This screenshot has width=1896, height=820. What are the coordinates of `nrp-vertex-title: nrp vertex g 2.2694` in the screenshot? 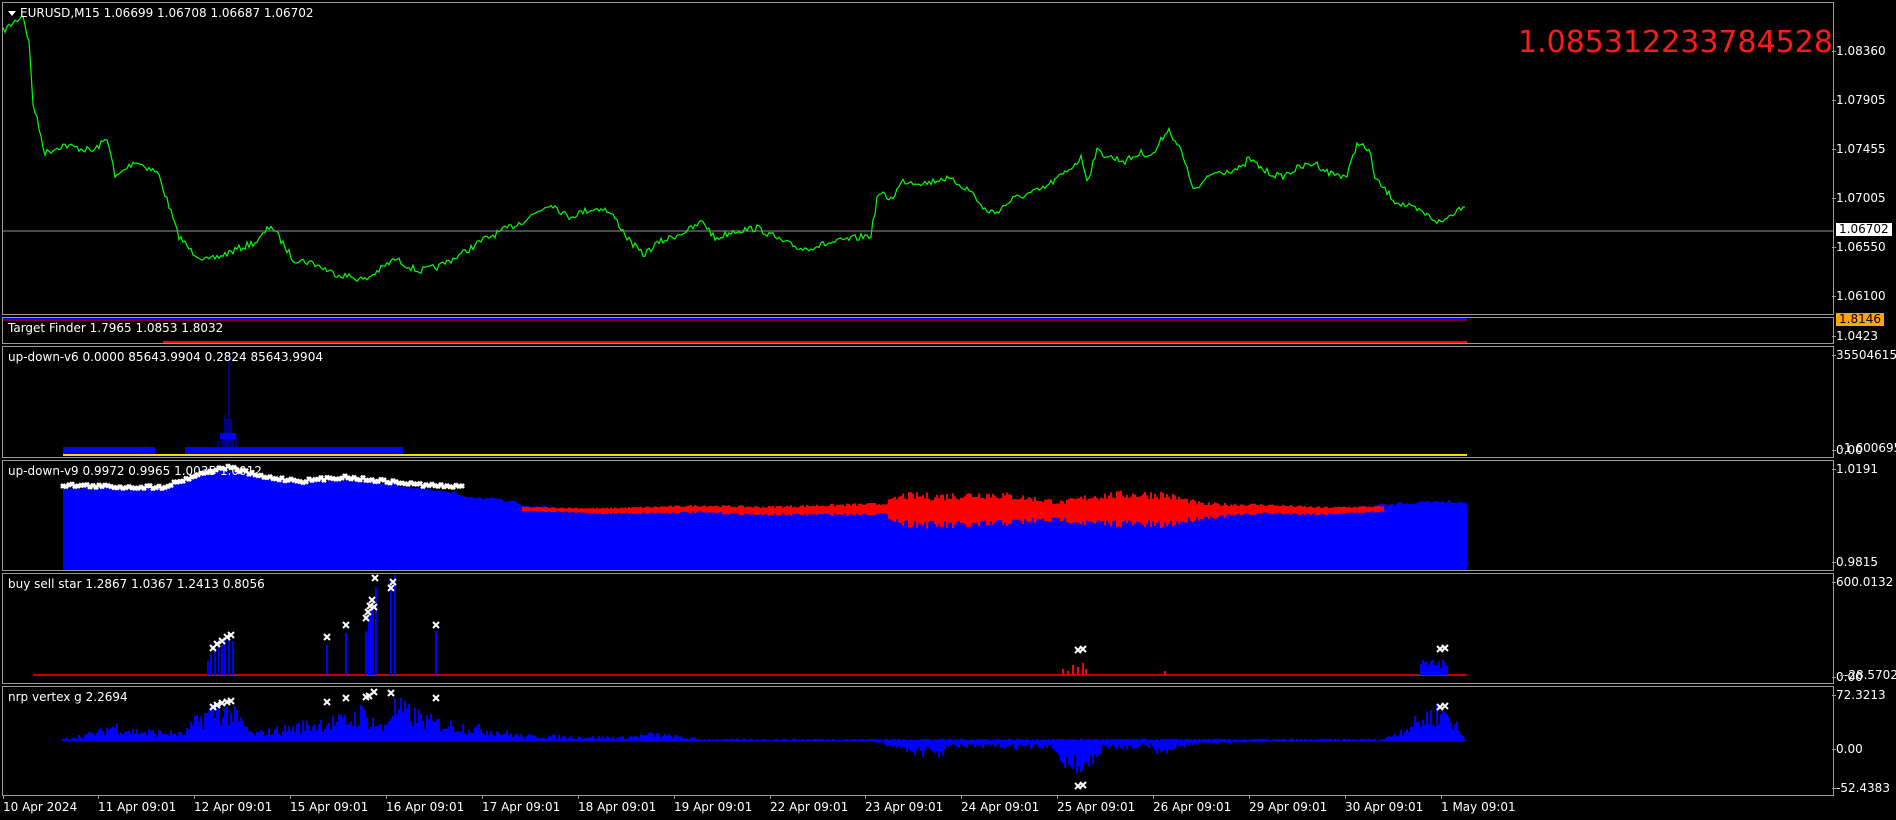 It's located at (68, 697).